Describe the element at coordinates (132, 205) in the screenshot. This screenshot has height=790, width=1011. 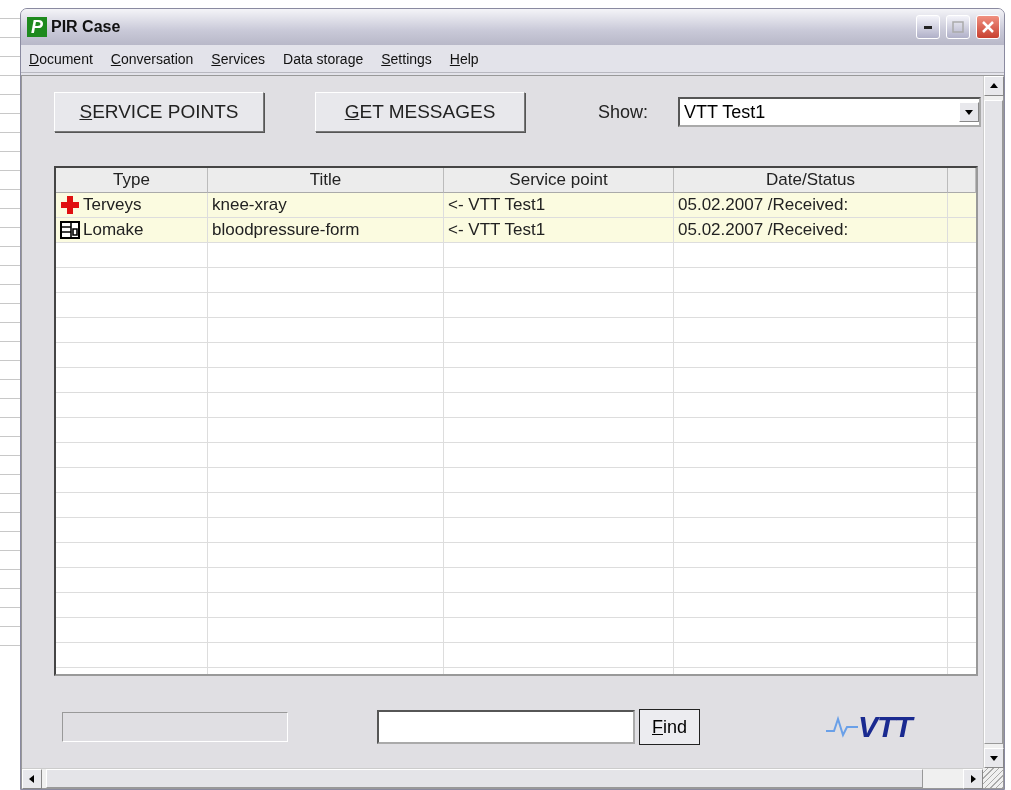
I see `table-cell: Terveys` at that location.